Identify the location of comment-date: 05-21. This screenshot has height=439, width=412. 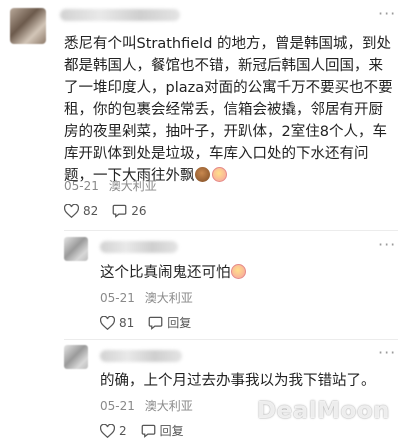
(81, 186).